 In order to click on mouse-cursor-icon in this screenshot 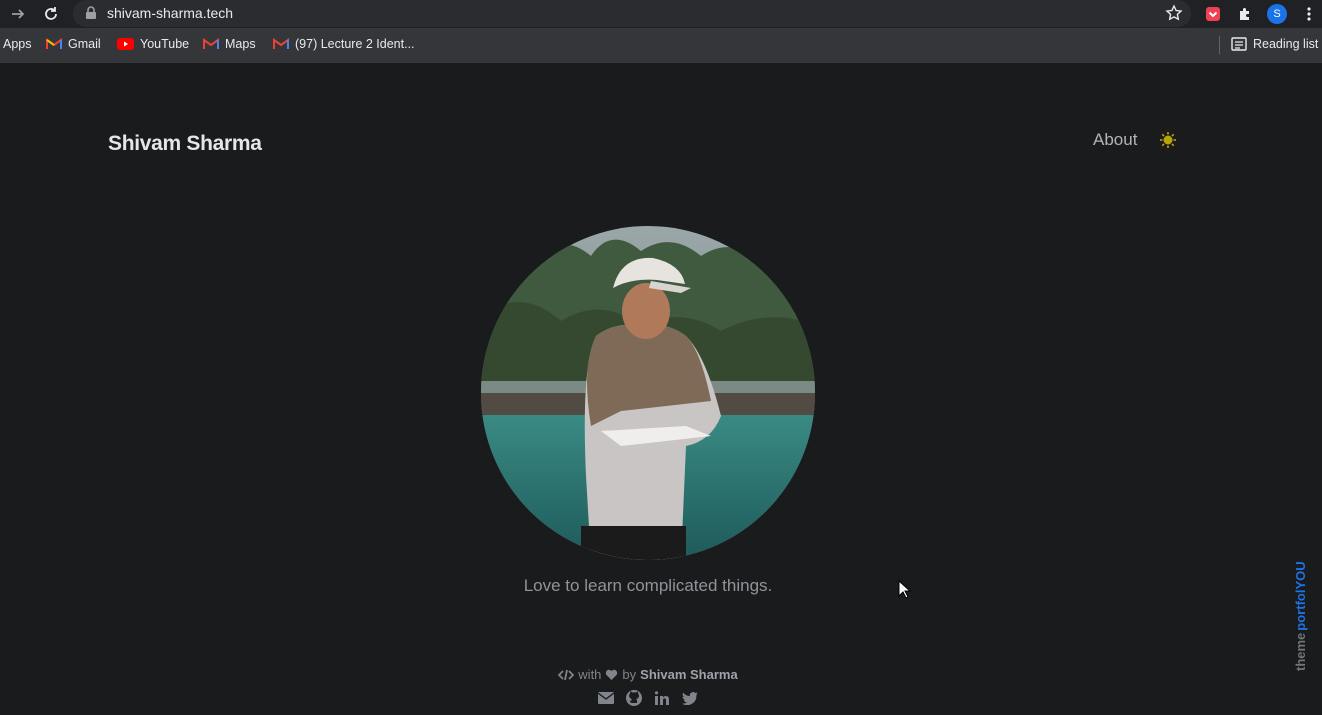, I will do `click(905, 589)`.